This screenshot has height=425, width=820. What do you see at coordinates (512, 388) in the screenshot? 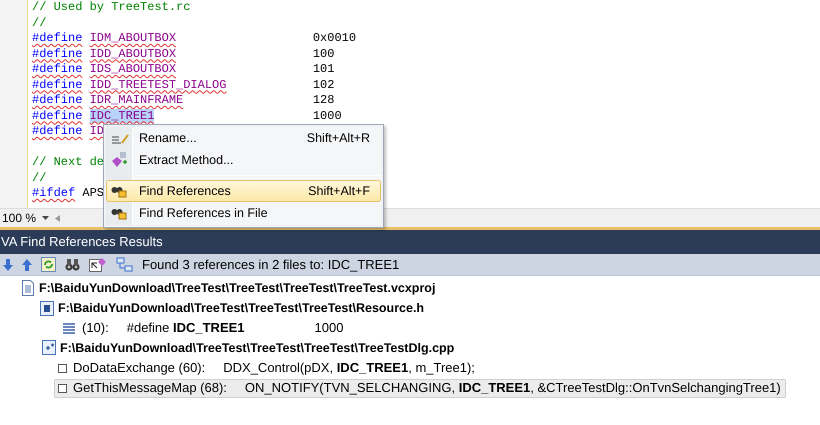
I see `reference-code: ON_NOTIFY(TVN_SELCHANGING, IDC_TREE1, &CTreeTestDlg::OnTvnSelchangingTree1)` at bounding box center [512, 388].